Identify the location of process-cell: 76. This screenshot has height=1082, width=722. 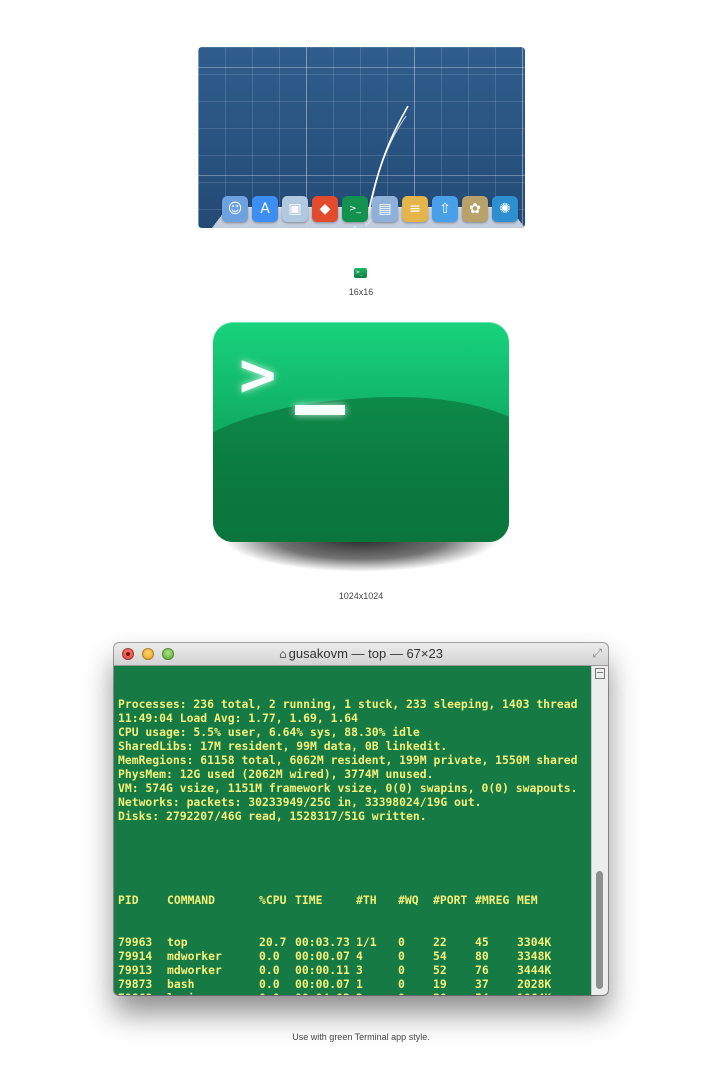
(482, 970).